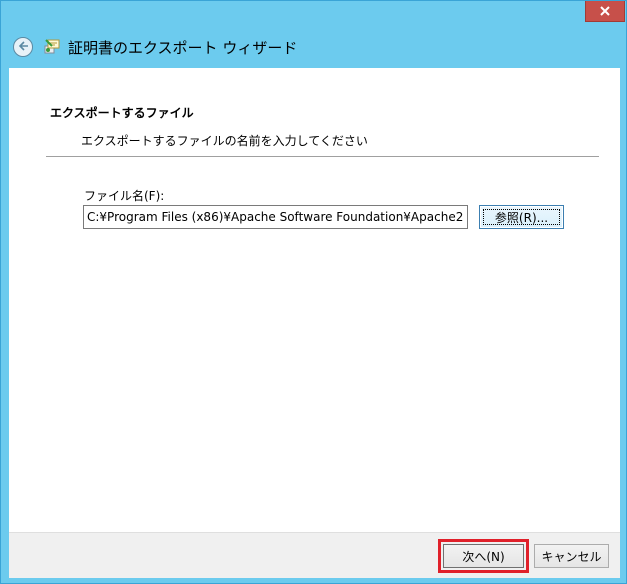  What do you see at coordinates (52, 46) in the screenshot?
I see `certificate-wizard-icon` at bounding box center [52, 46].